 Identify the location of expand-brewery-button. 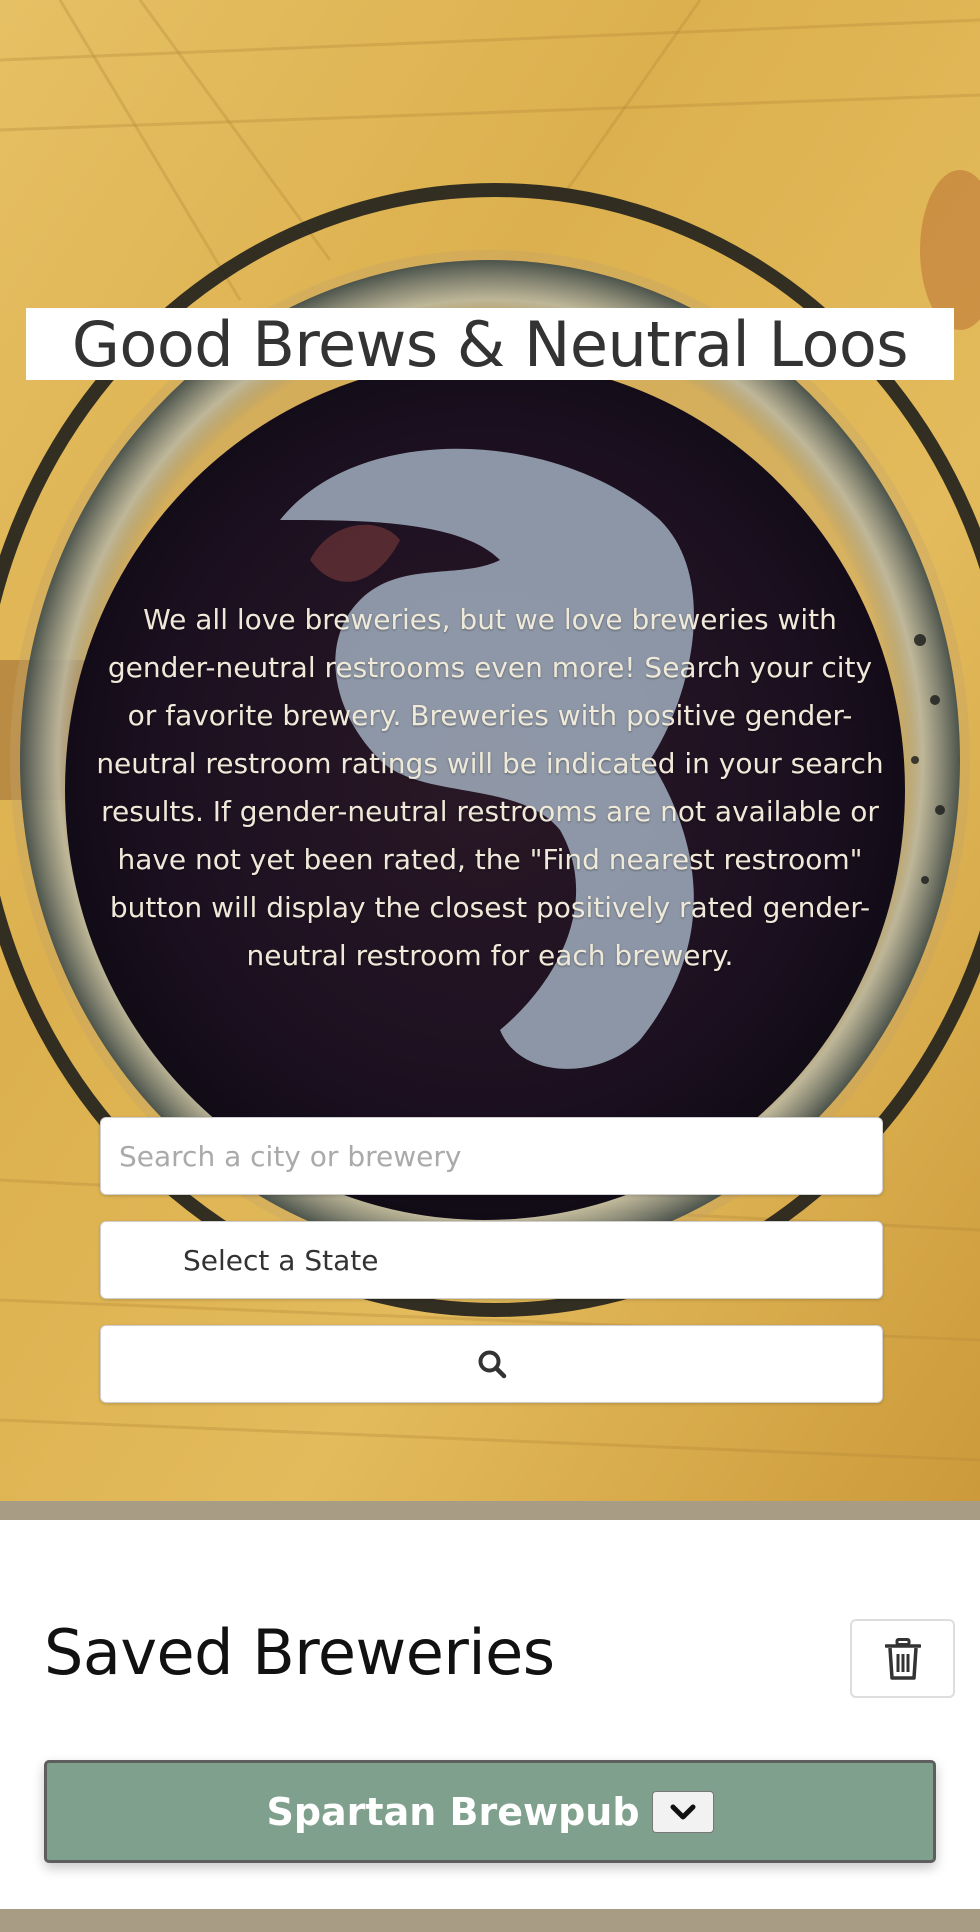
(682, 1811).